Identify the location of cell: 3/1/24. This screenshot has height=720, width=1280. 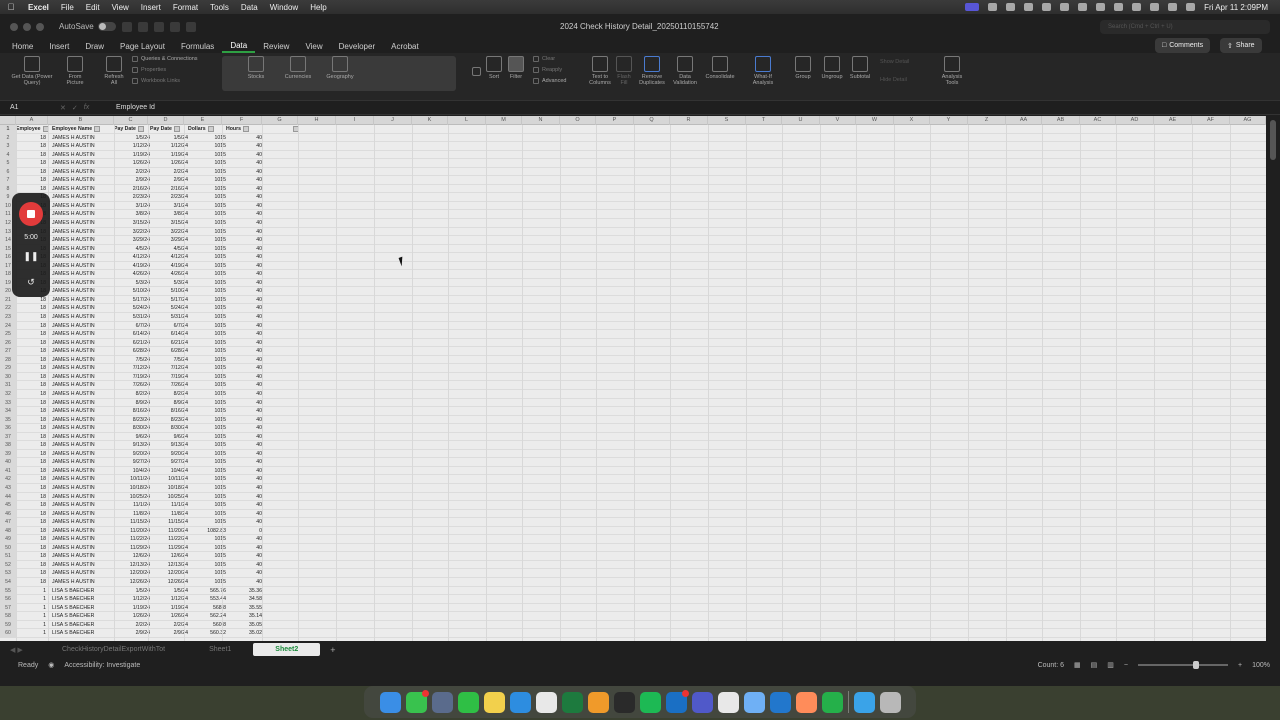
(132, 206).